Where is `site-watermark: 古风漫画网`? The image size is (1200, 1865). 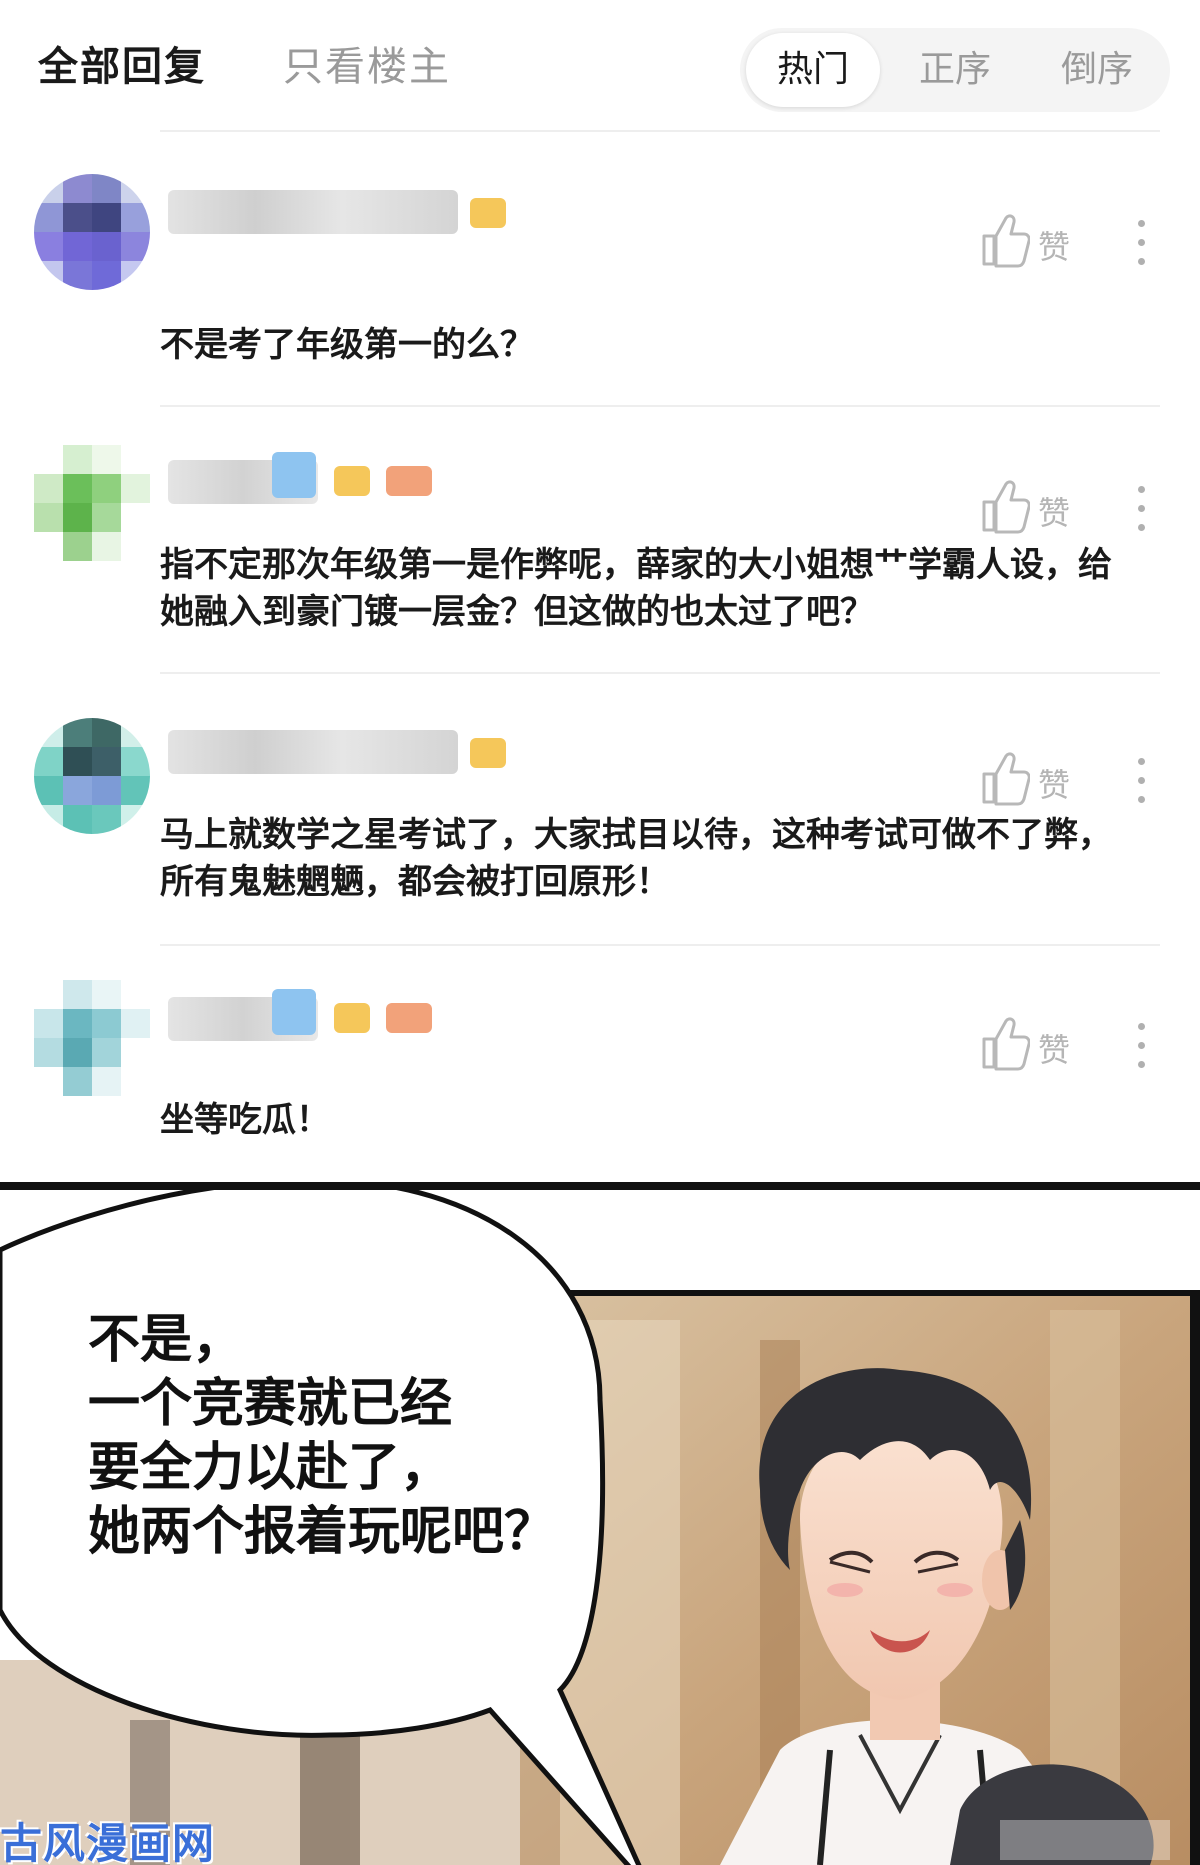
site-watermark: 古风漫画网 is located at coordinates (108, 1842).